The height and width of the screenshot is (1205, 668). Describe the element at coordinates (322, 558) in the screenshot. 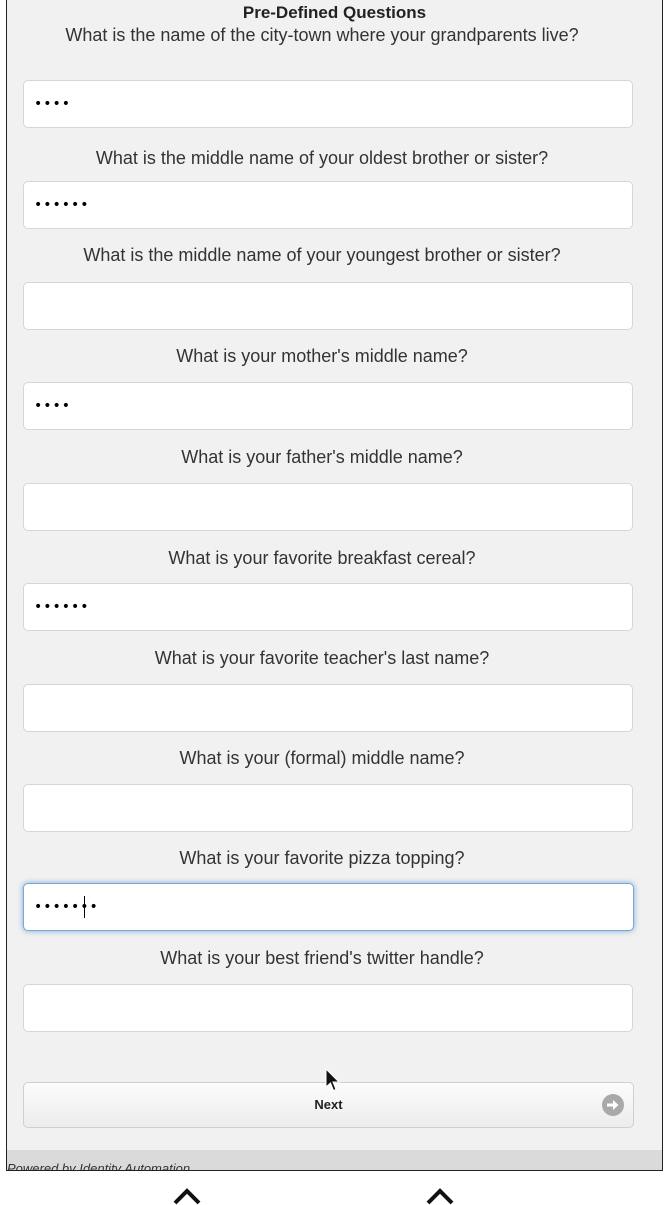

I see `question-label-6: What is your favorite breakfast cereal?` at that location.